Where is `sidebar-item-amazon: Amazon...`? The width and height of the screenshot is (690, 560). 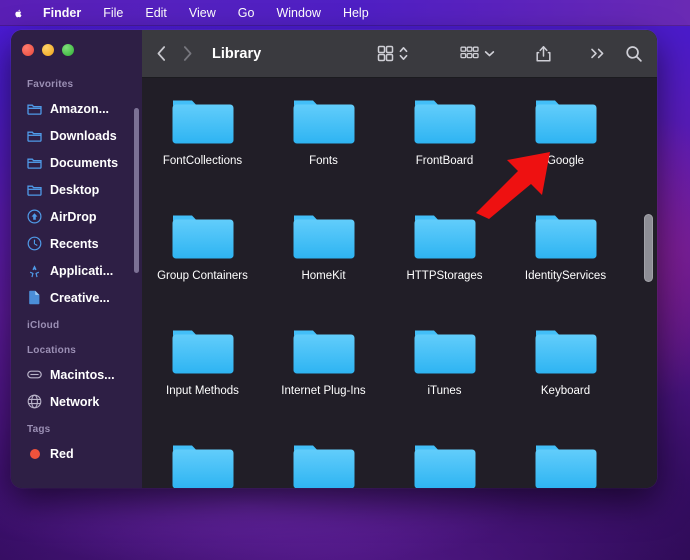
sidebar-item-amazon: Amazon... is located at coordinates (76, 108).